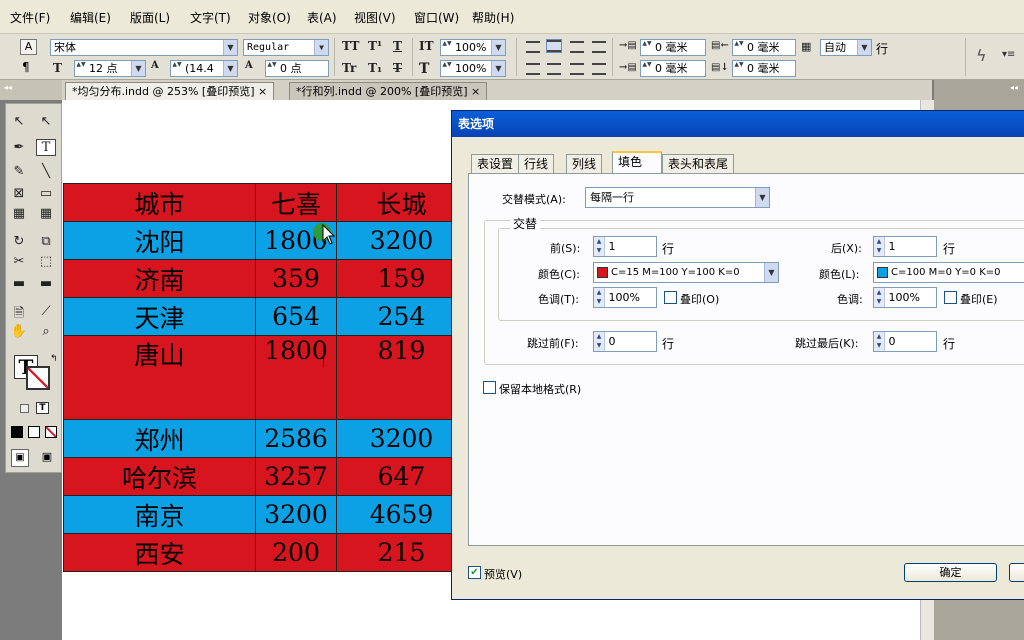 This screenshot has width=1024, height=640. Describe the element at coordinates (436, 17) in the screenshot. I see `menu-window: 窗口(W)` at that location.